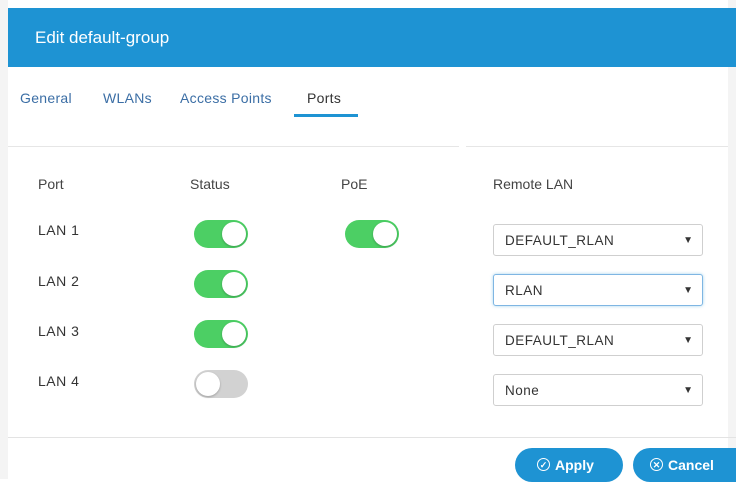 The width and height of the screenshot is (736, 482). I want to click on select-value: RLAN, so click(524, 290).